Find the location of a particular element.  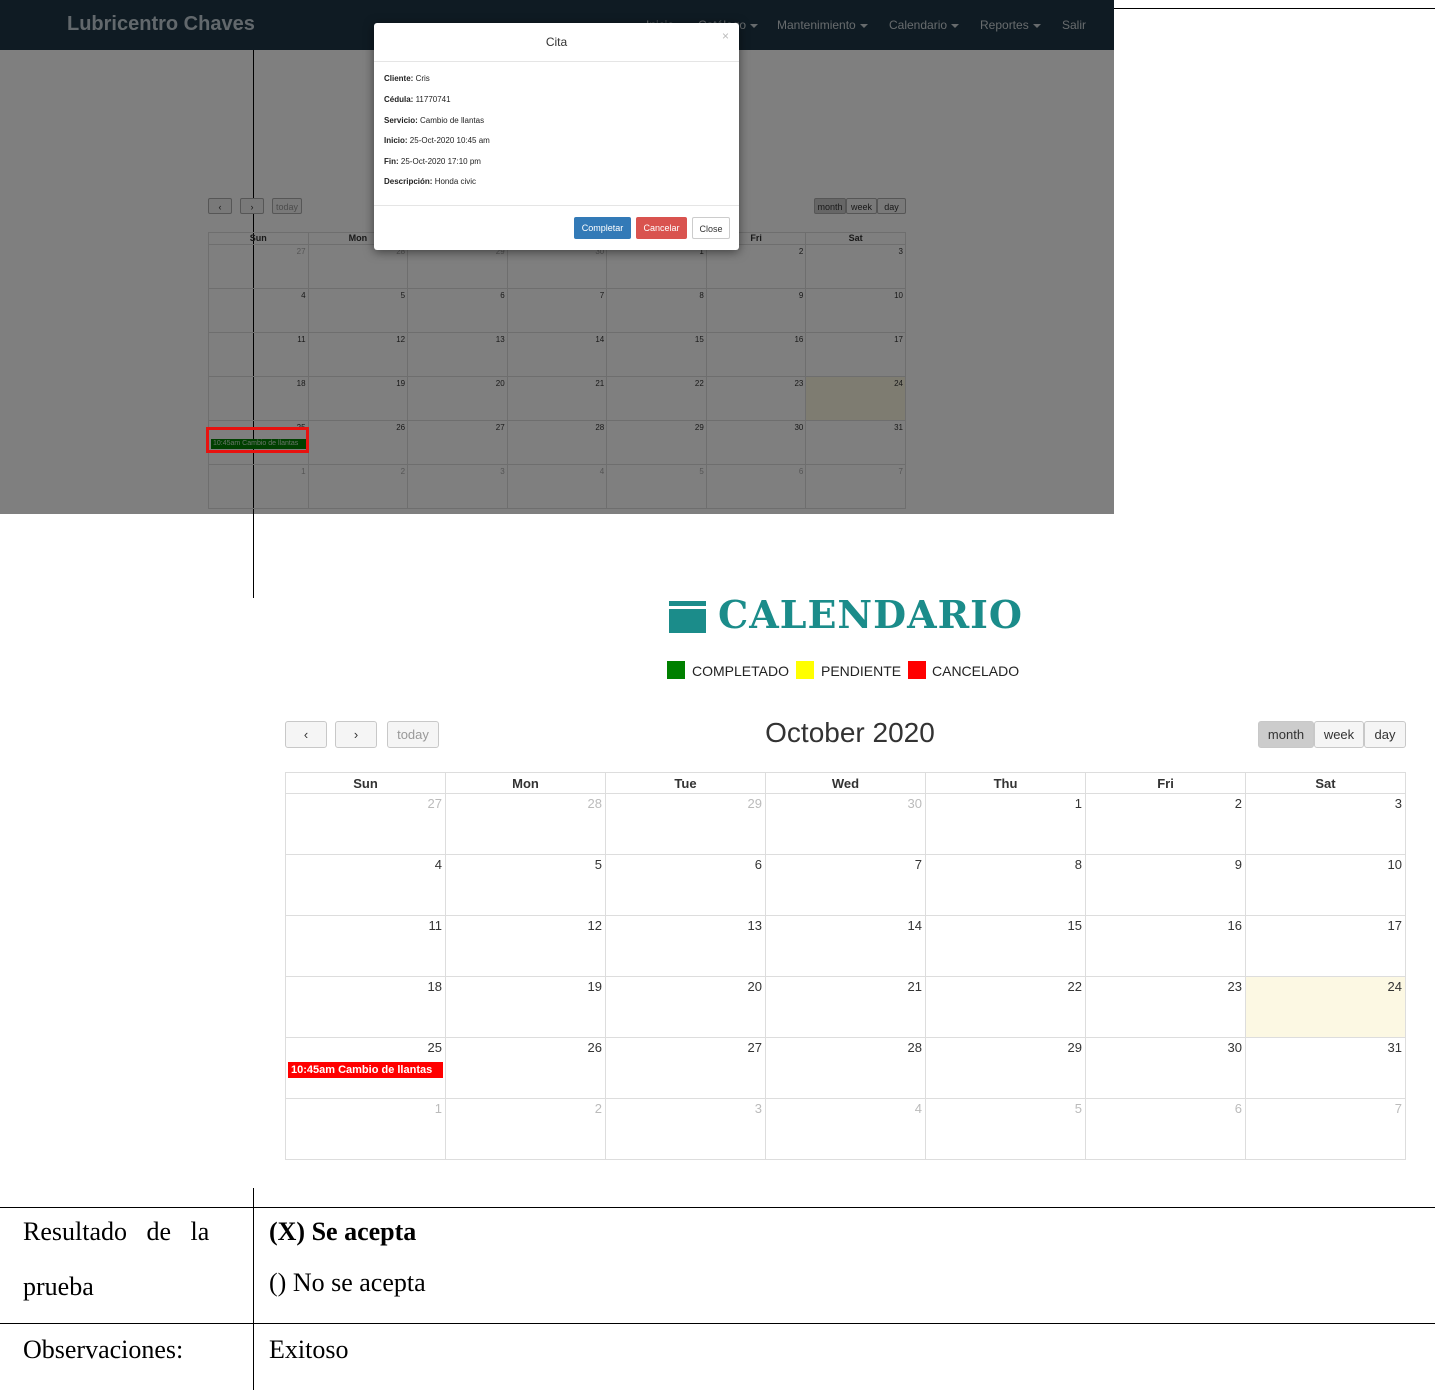

reject-option: () No se acepta is located at coordinates (347, 1282).